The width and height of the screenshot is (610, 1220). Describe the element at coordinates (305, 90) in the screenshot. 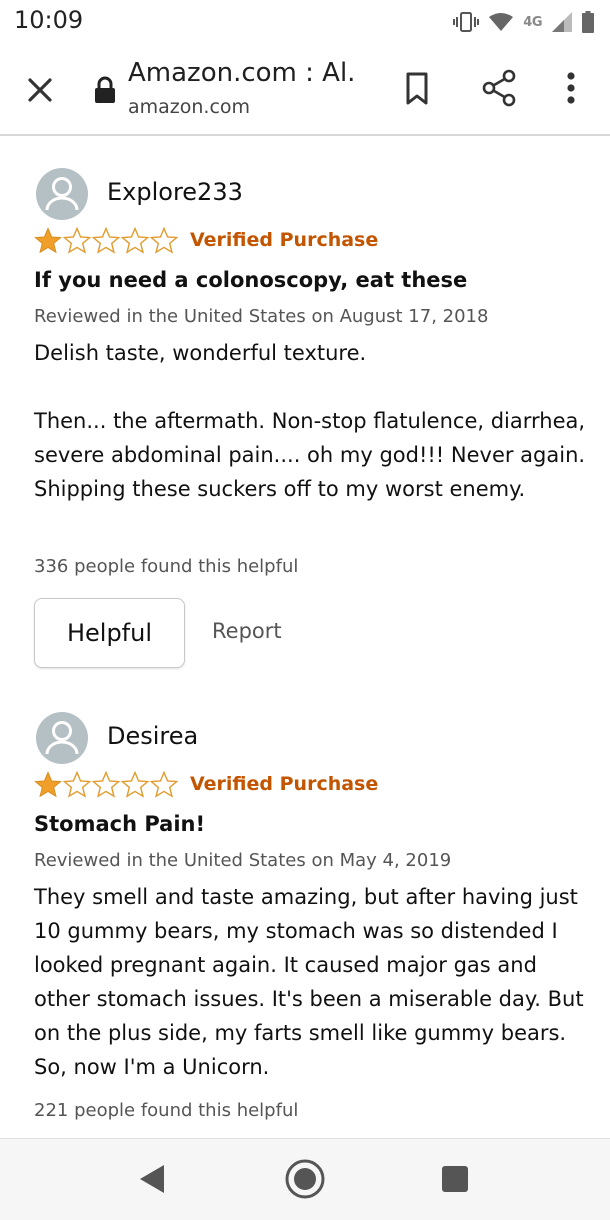

I see `browser-toolbar: Amazon.com : Al... amazon.com` at that location.